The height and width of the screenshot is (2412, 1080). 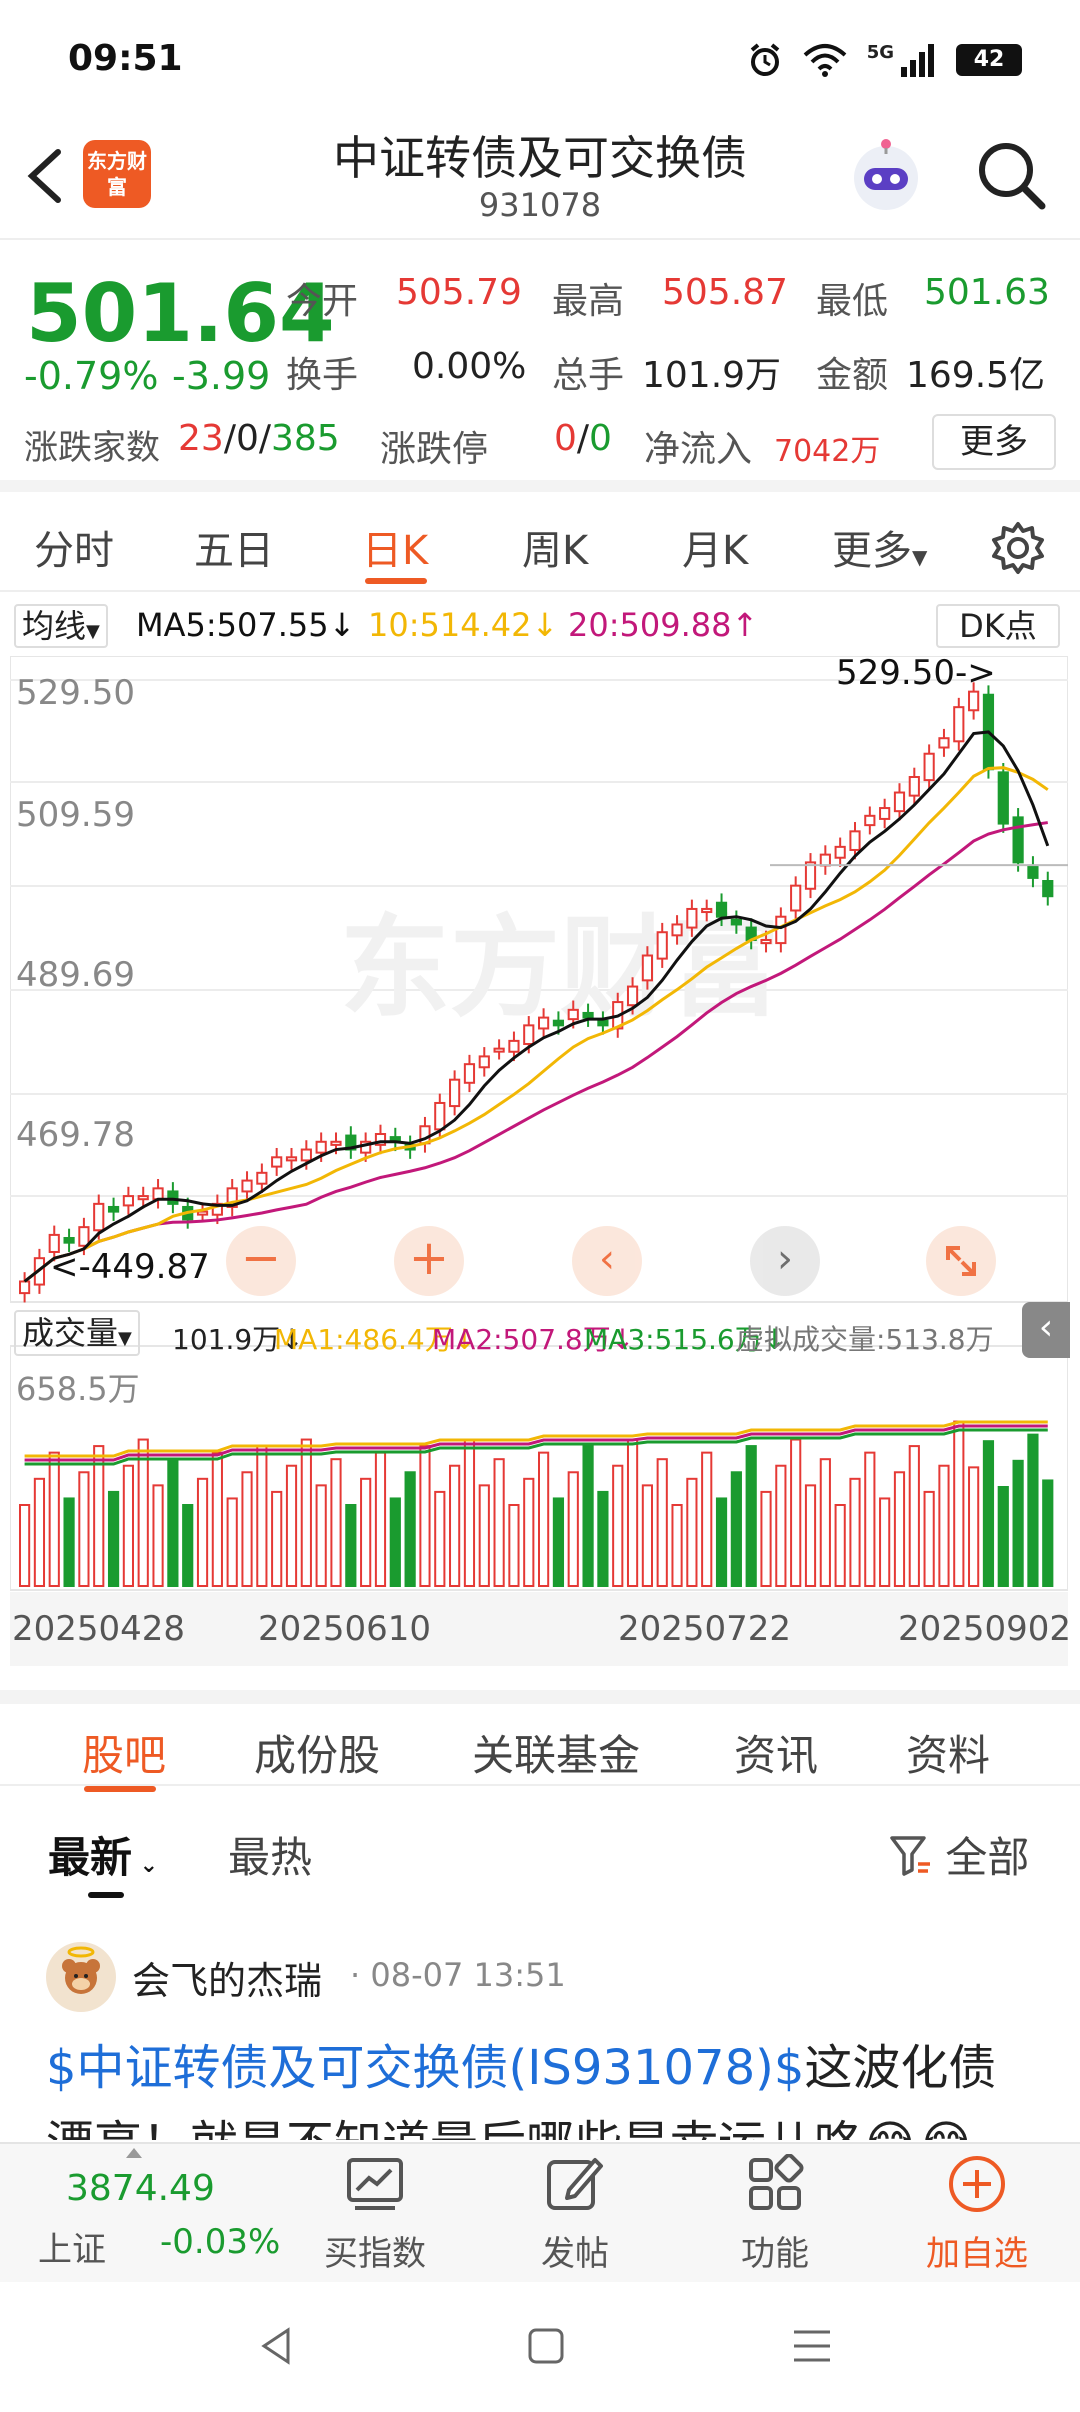 I want to click on fullscreen-button, so click(x=961, y=1261).